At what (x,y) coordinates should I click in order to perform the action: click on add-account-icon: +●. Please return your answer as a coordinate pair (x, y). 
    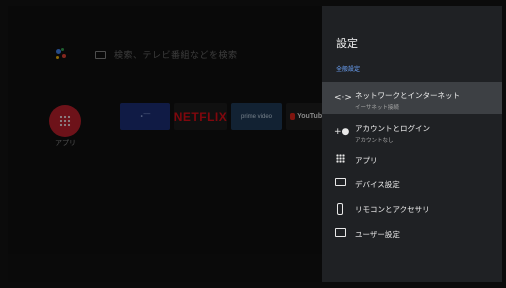
    Looking at the image, I should click on (342, 132).